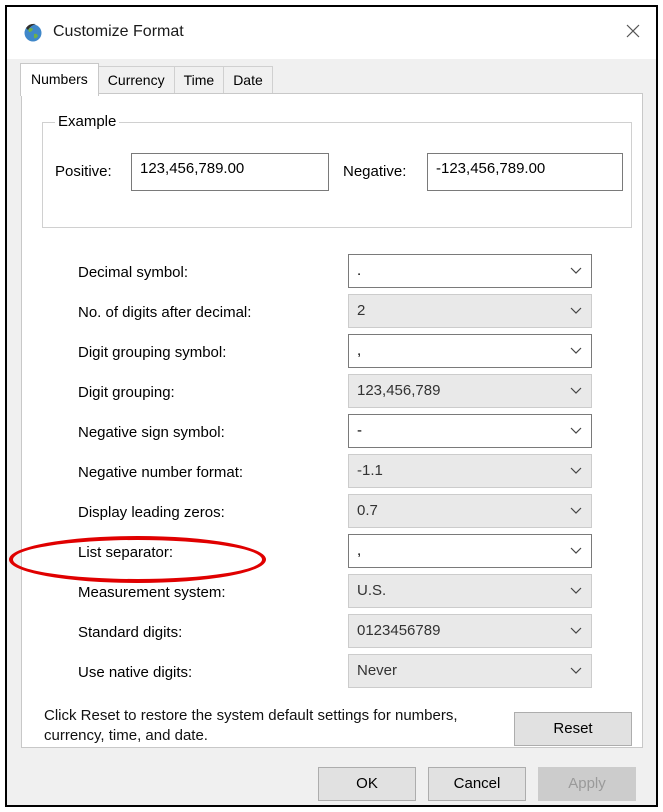 The image size is (663, 812). What do you see at coordinates (470, 671) in the screenshot?
I see `use-native-digits-dropdown: Never` at bounding box center [470, 671].